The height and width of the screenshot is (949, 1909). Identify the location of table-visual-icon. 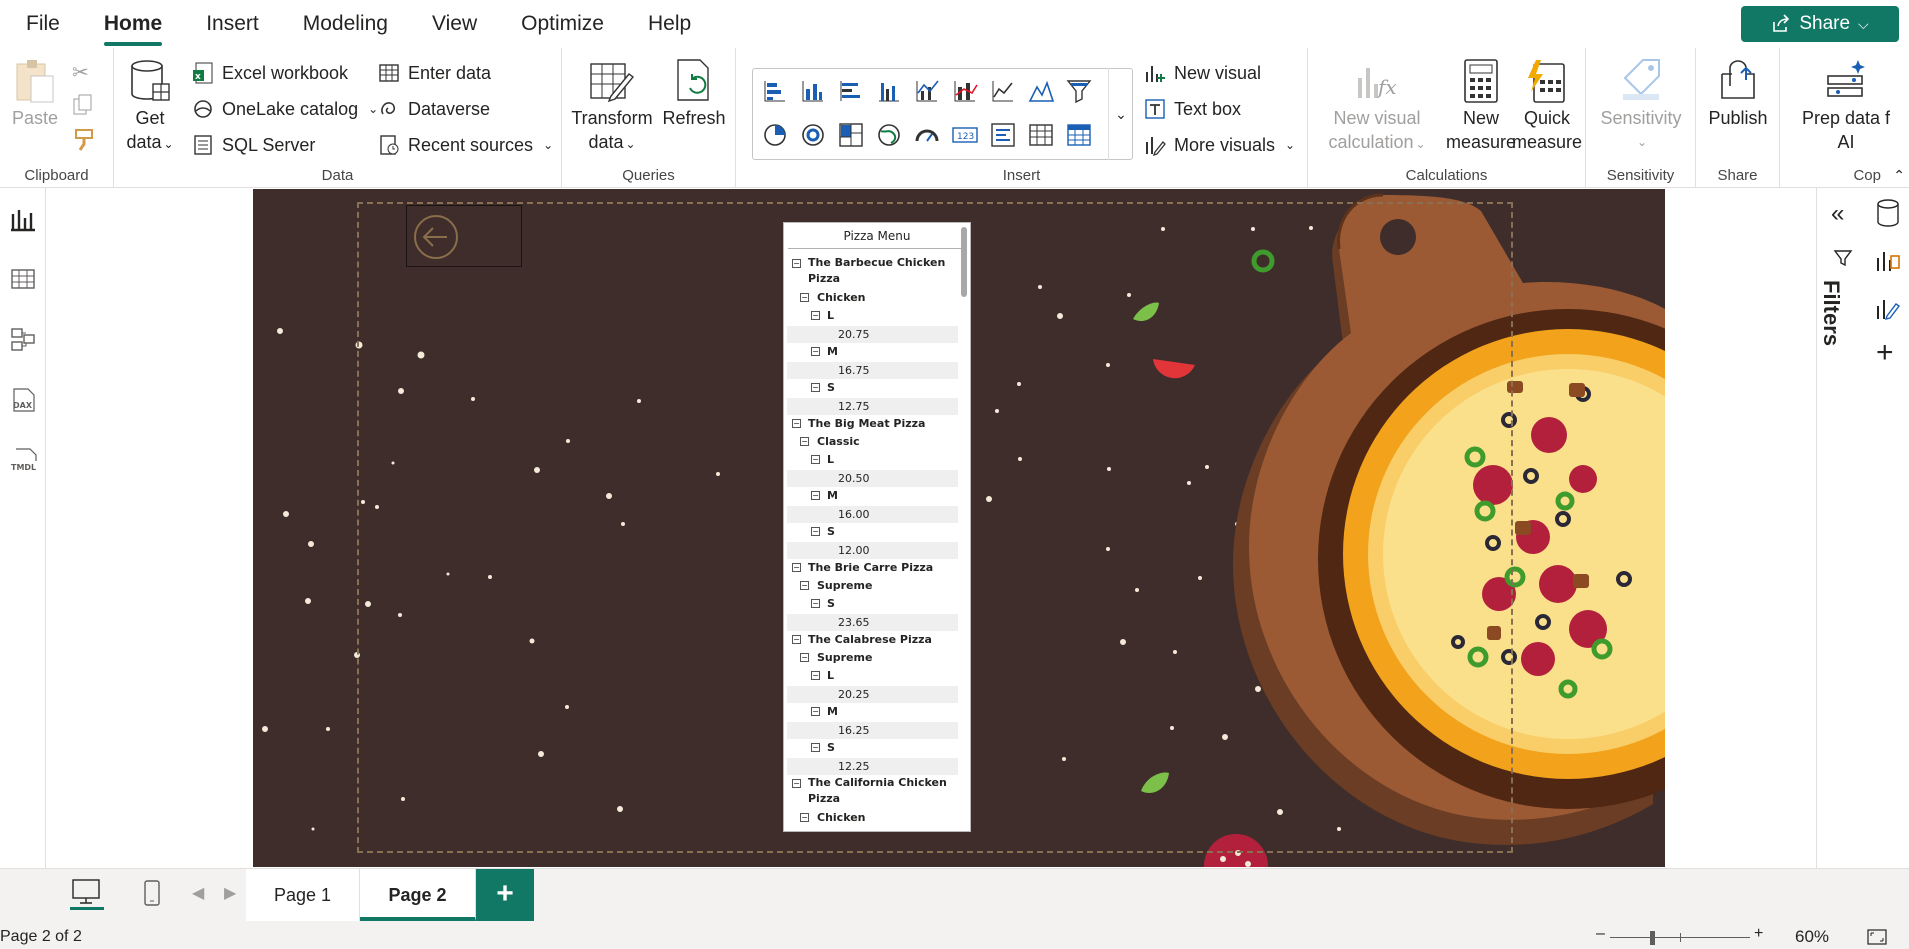
(1041, 135).